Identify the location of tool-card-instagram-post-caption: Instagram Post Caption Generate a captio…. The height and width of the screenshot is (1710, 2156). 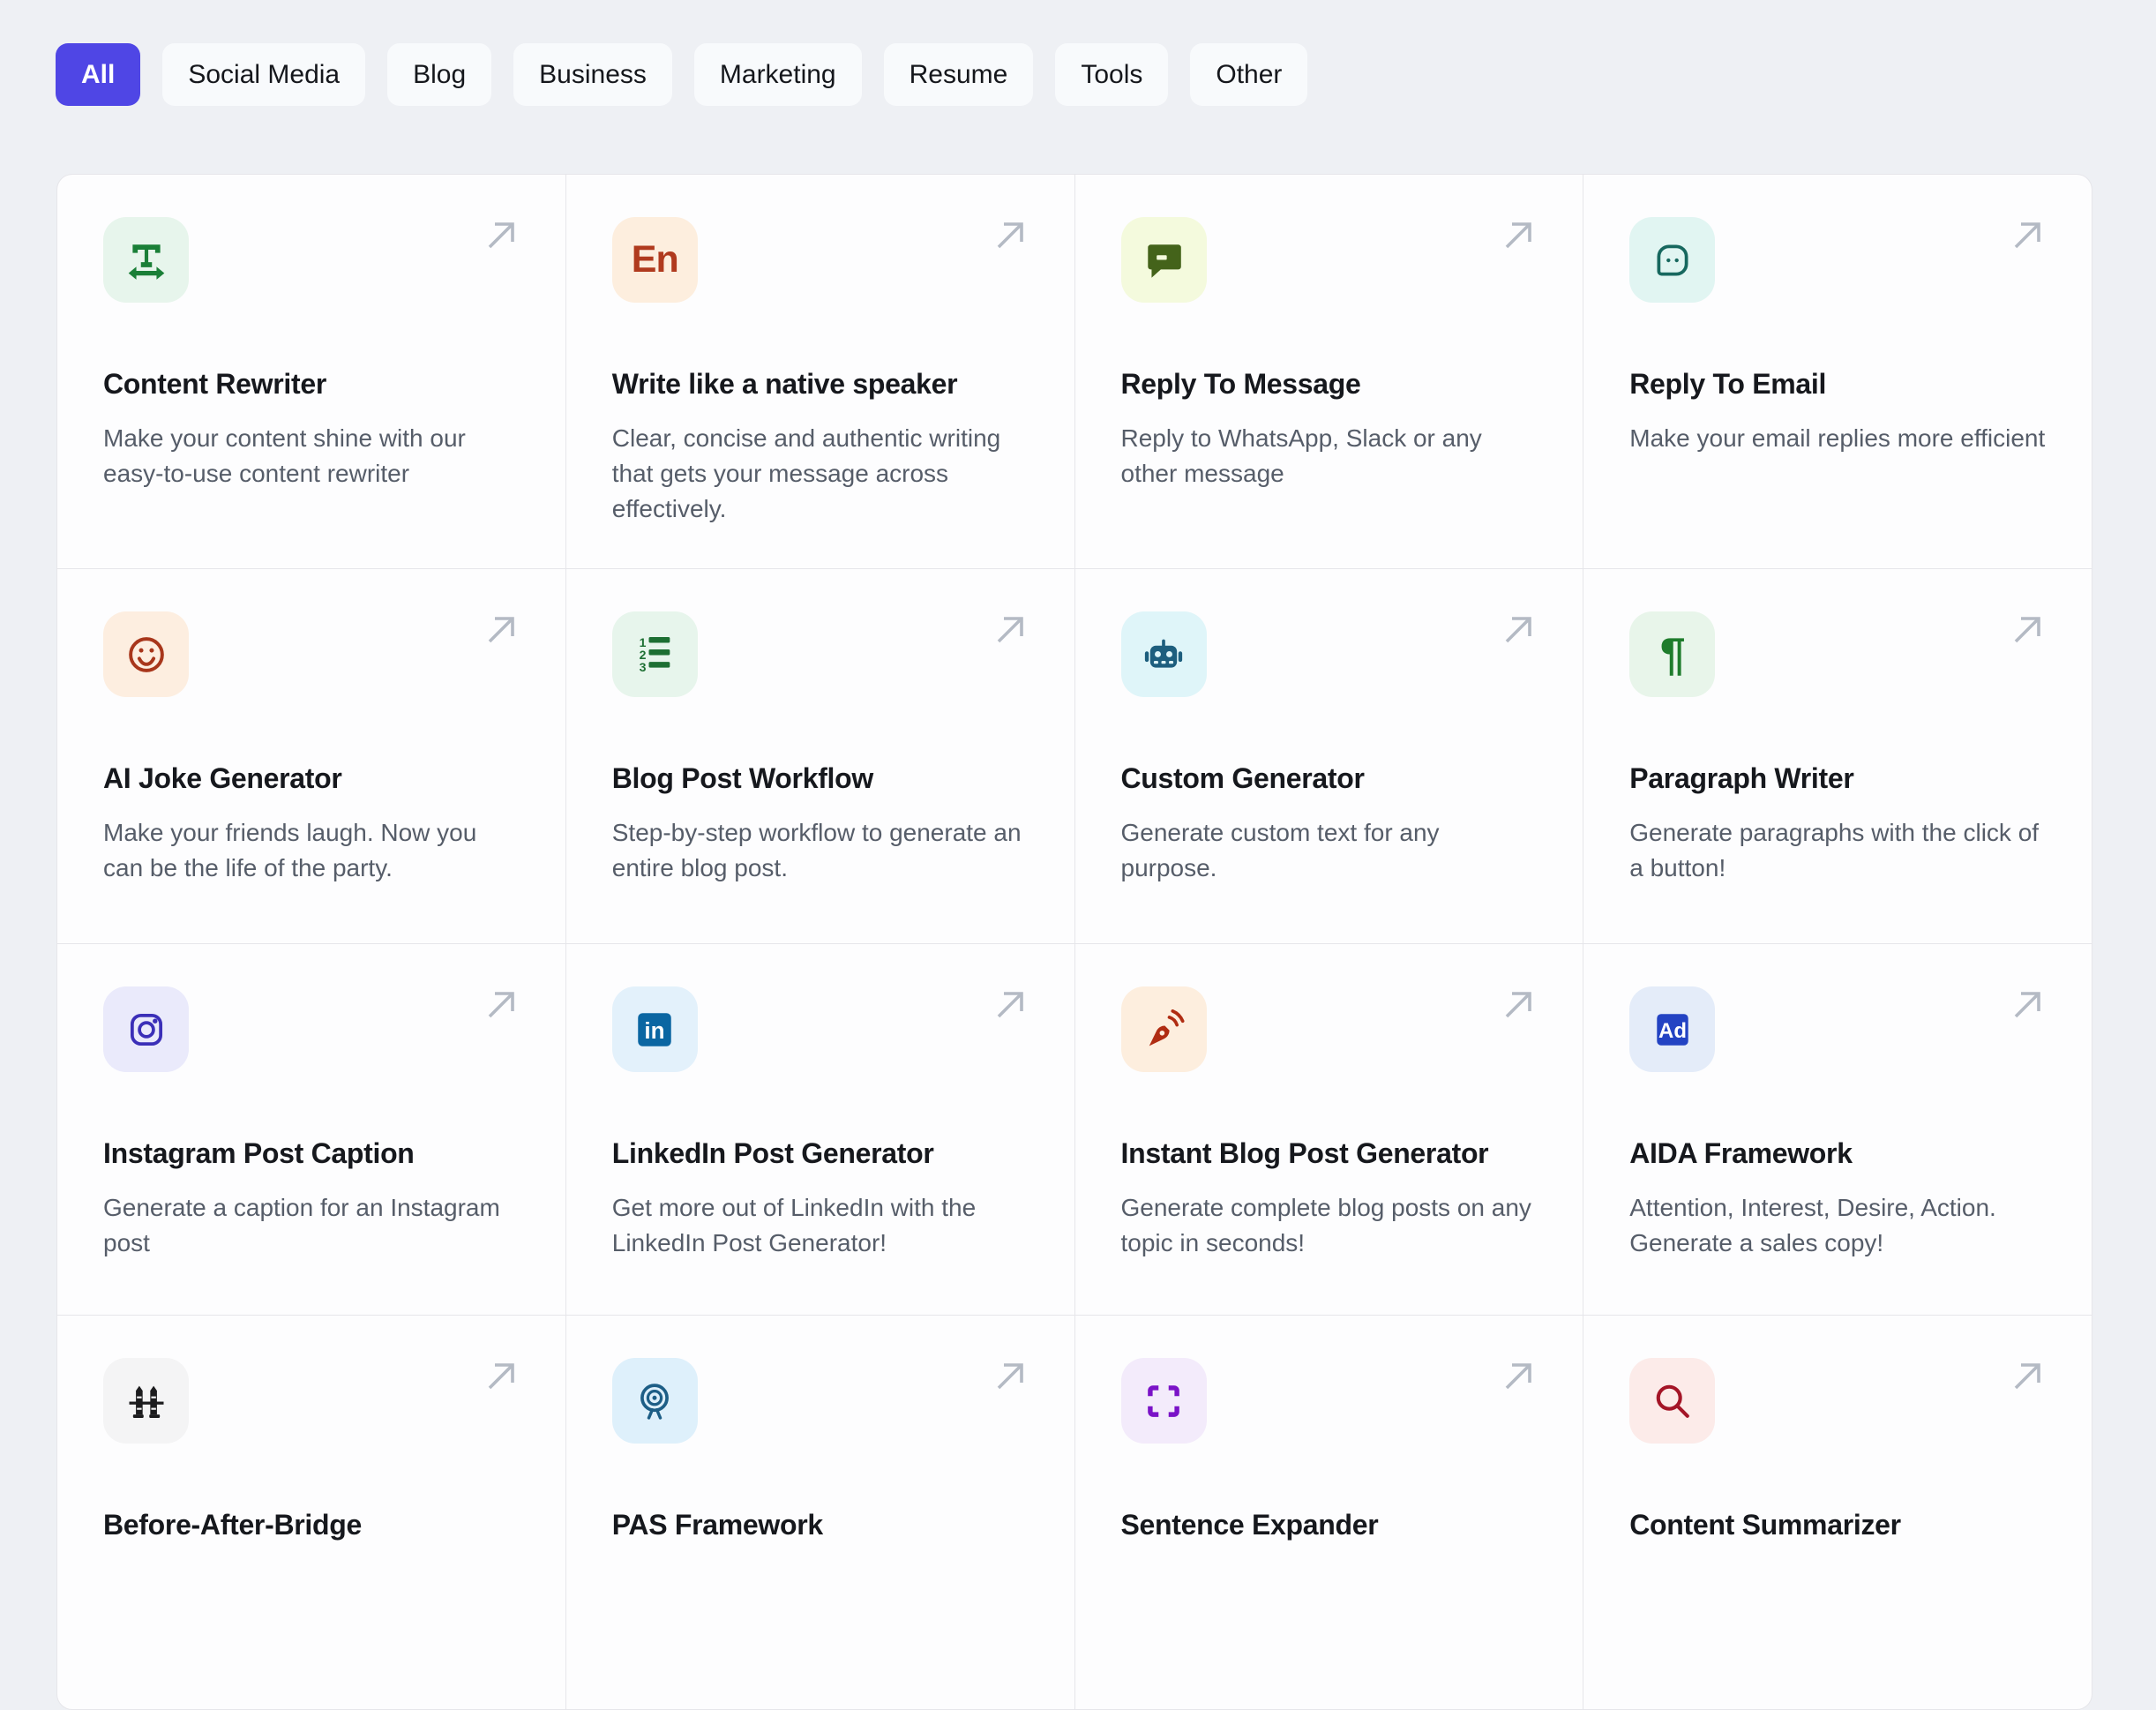
(311, 1129).